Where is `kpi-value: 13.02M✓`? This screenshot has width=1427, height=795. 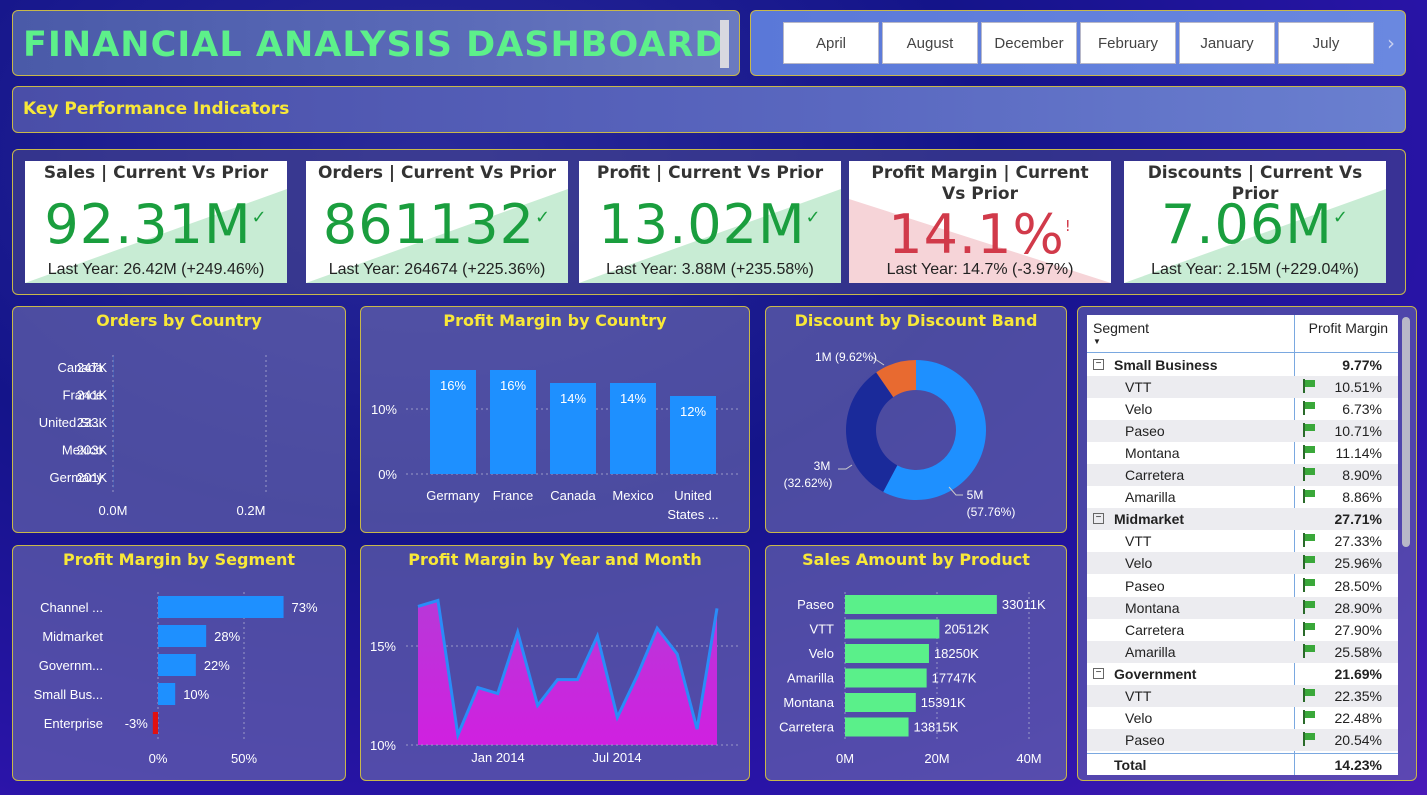
kpi-value: 13.02M✓ is located at coordinates (710, 224).